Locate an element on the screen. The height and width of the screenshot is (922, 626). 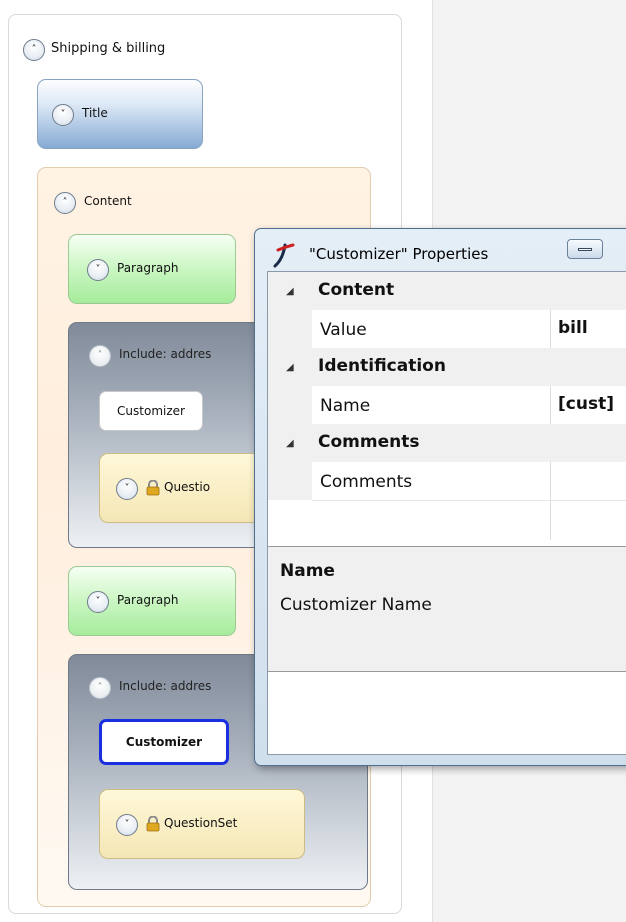
questionset-block: ˅ QuestionSet is located at coordinates (202, 824).